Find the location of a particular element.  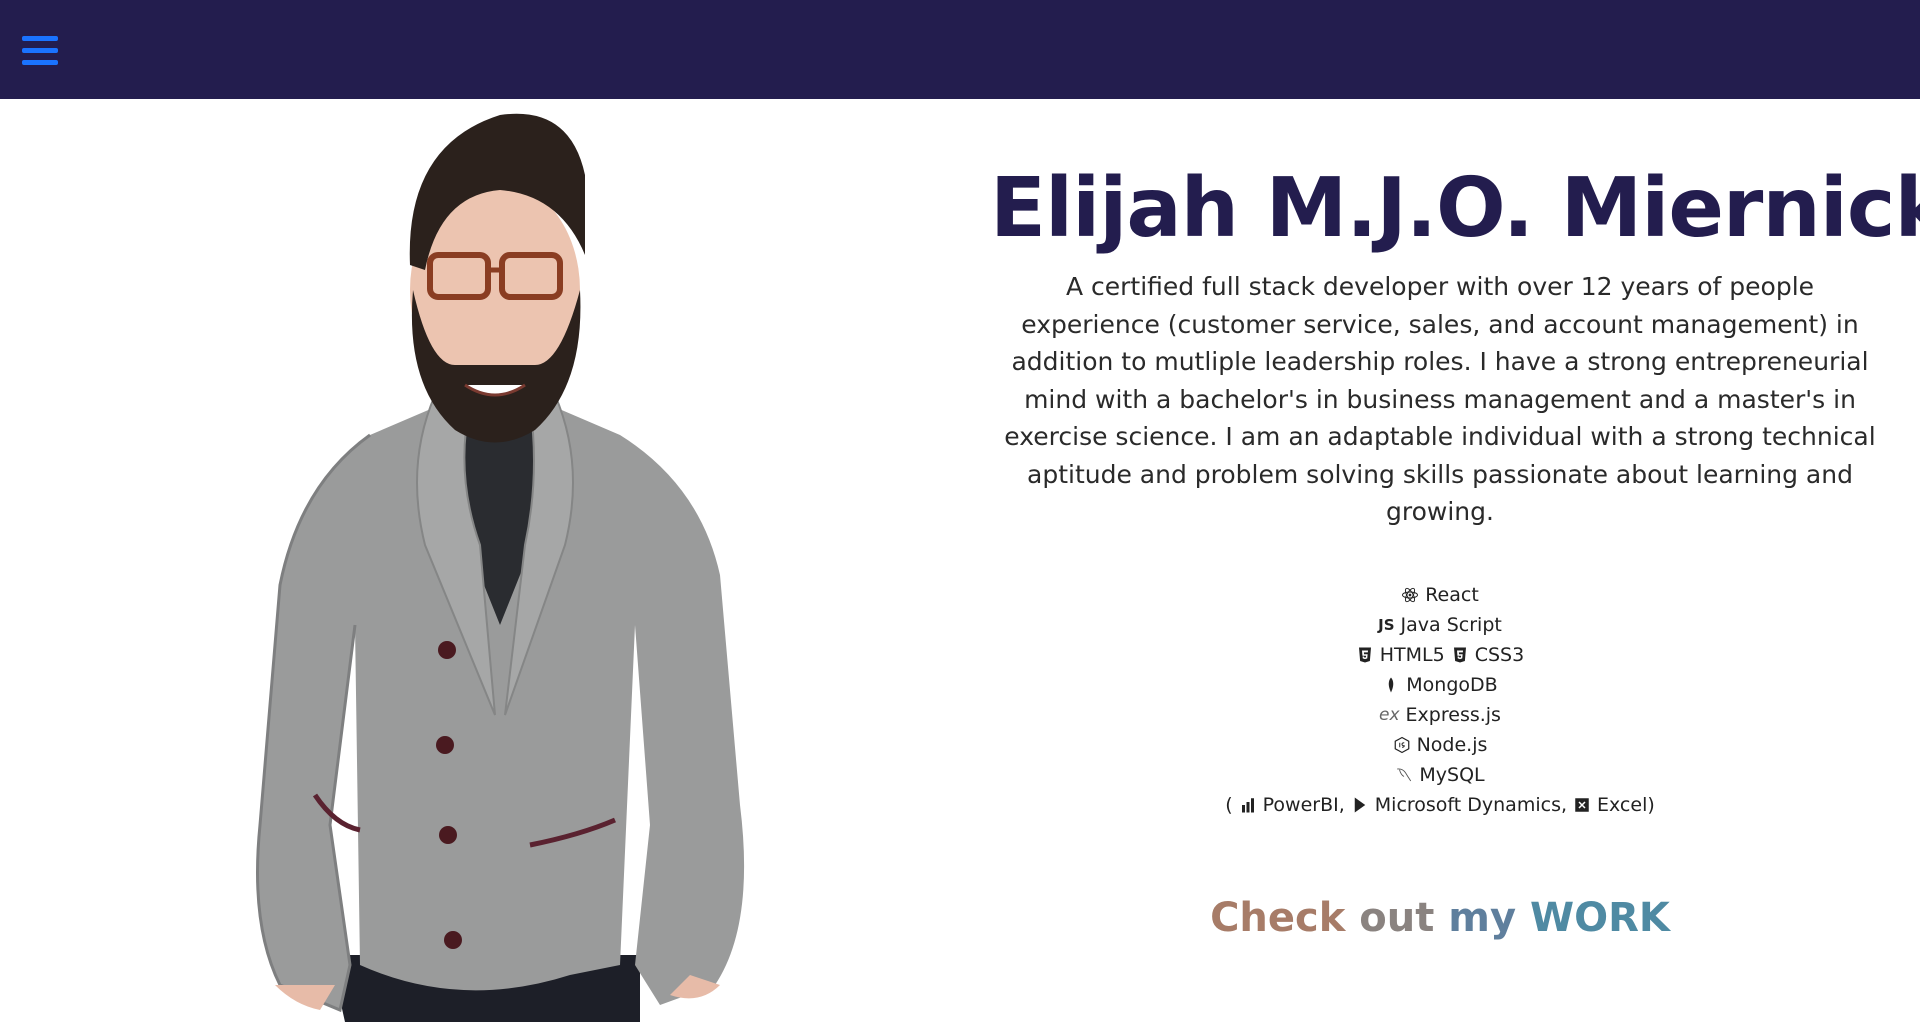

mongodb-leaf-icon is located at coordinates (1391, 685).